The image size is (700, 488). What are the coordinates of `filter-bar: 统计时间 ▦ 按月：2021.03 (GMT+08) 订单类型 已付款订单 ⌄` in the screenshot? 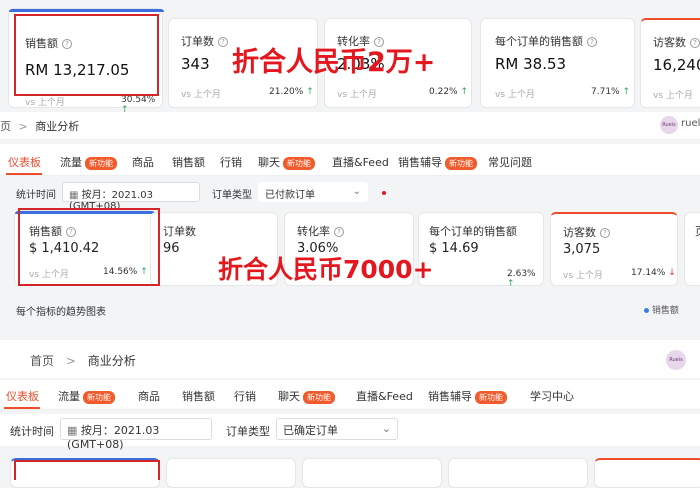 It's located at (350, 196).